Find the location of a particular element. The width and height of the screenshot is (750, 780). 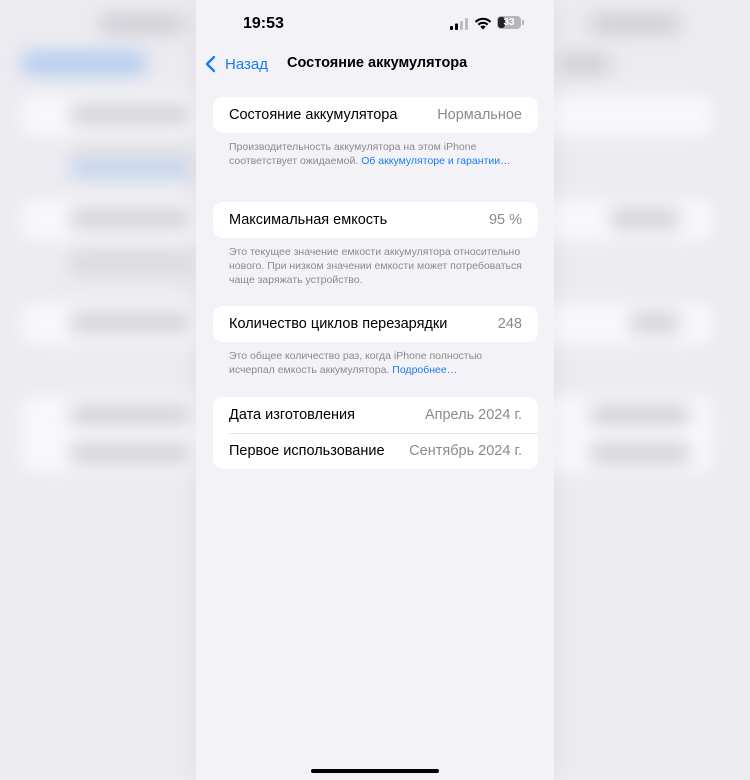

back-label: Назад is located at coordinates (246, 64).